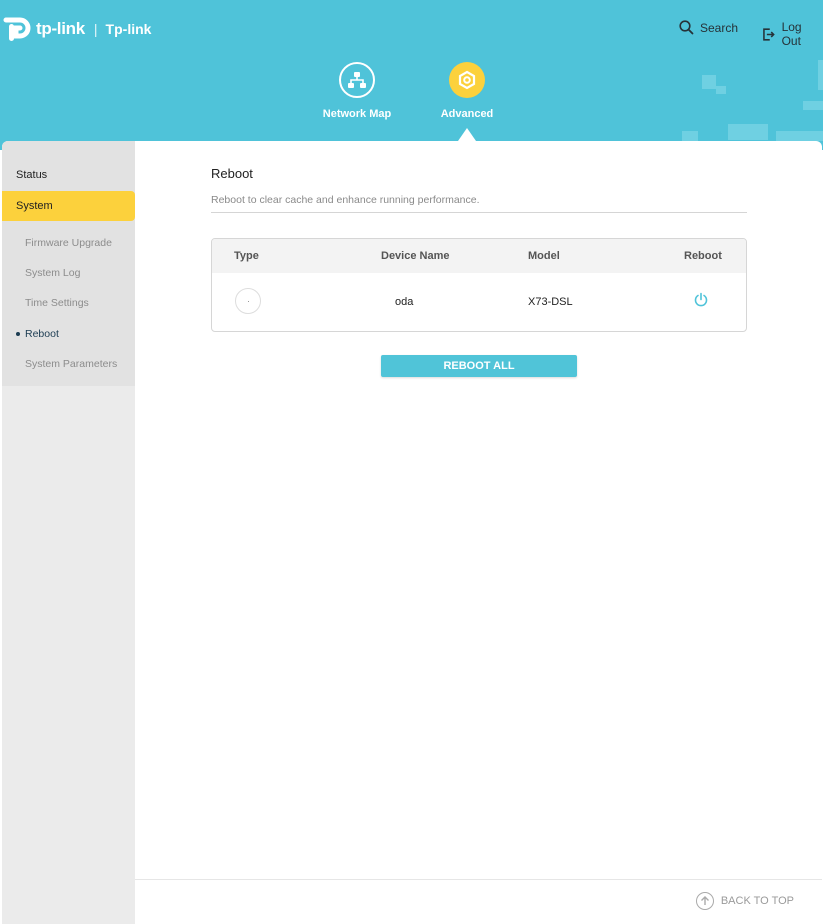 This screenshot has height=924, width=823. I want to click on column-header-model: Model, so click(544, 256).